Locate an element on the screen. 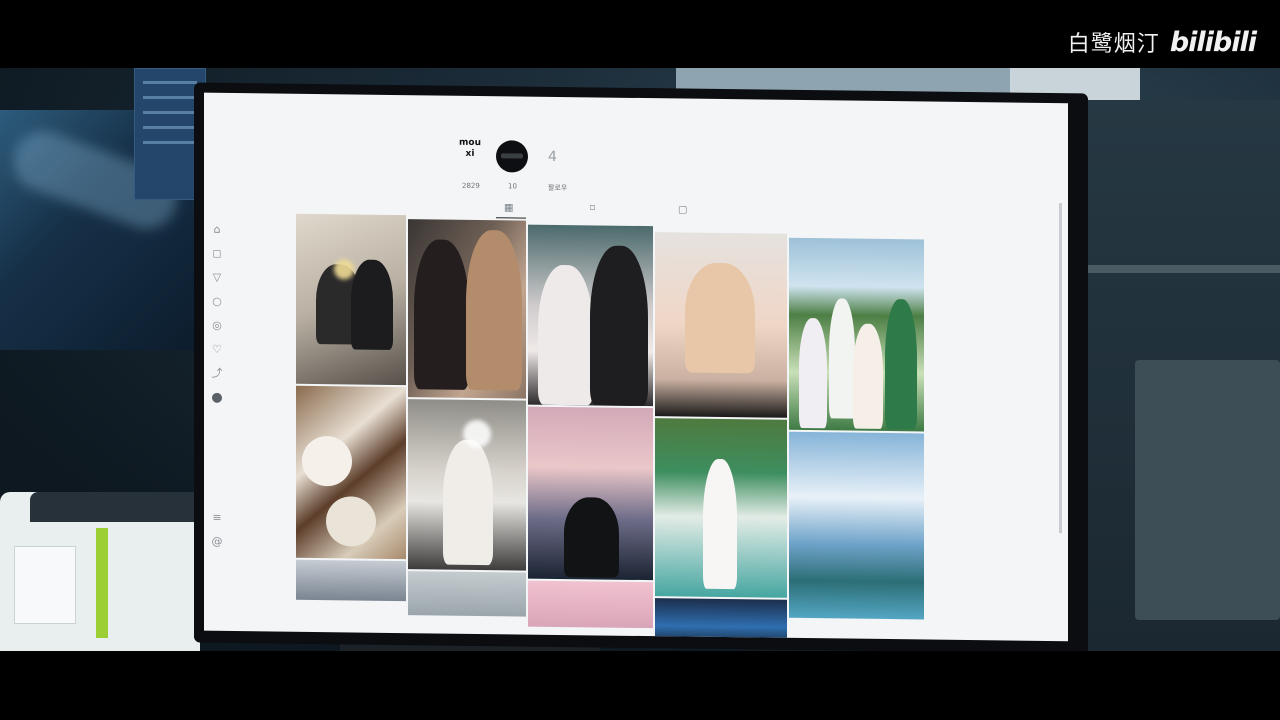 The width and height of the screenshot is (1280, 720). profile-avatar is located at coordinates (512, 156).